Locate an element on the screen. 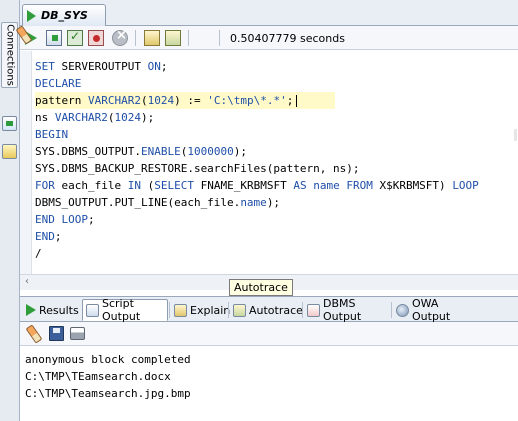 This screenshot has height=421, width=518. text-caret is located at coordinates (297, 101).